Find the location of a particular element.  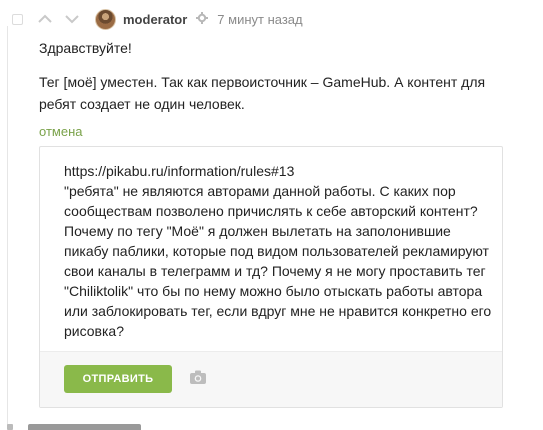

send-button: ОТПРАВИТЬ is located at coordinates (118, 379).